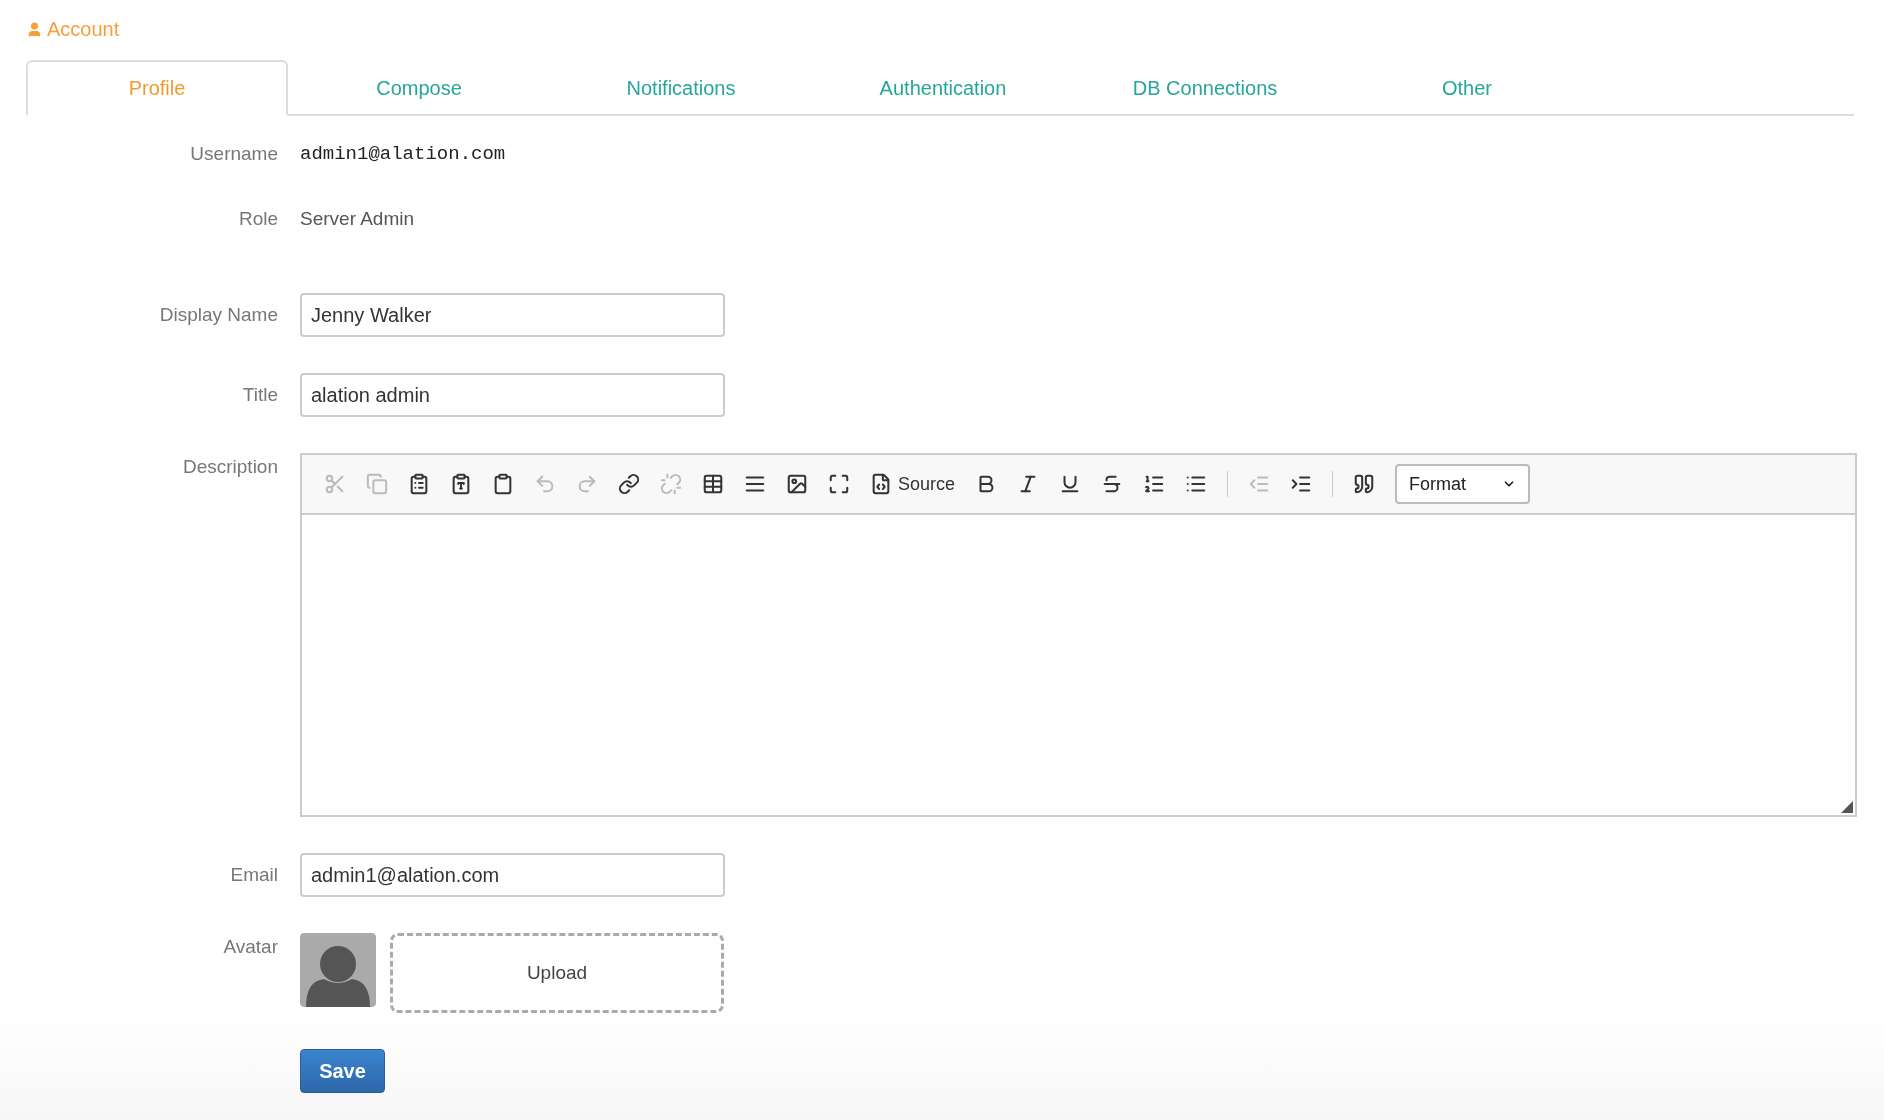  I want to click on field-label: Email, so click(254, 874).